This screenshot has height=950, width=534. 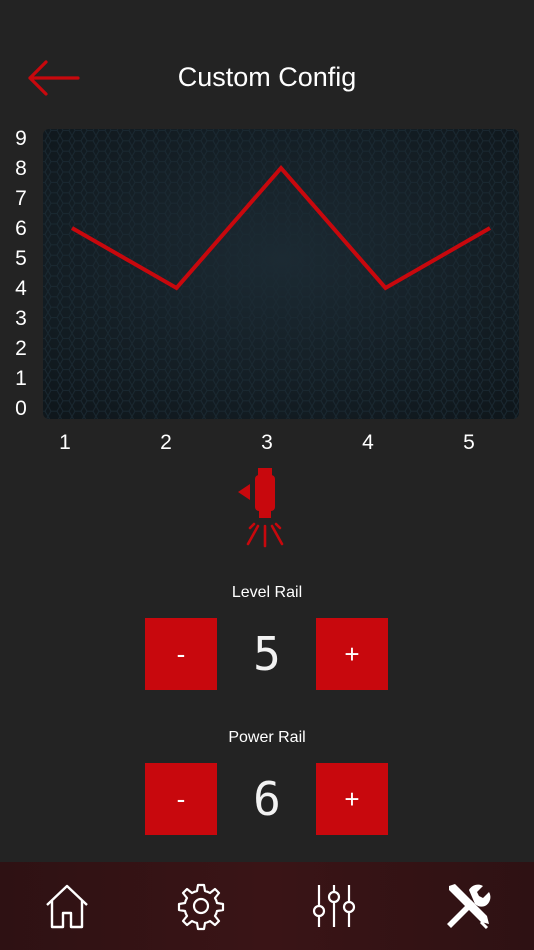 What do you see at coordinates (21, 318) in the screenshot?
I see `y-tick-label: 3` at bounding box center [21, 318].